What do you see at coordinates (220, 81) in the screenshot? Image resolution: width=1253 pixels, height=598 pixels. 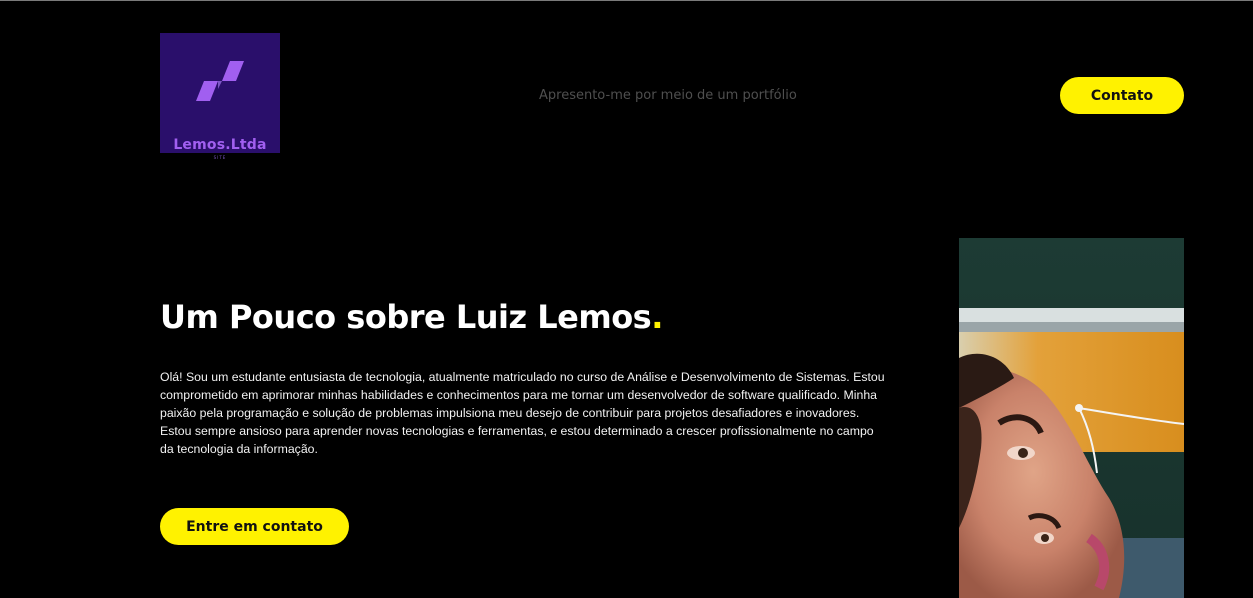 I see `lemos-logo-icon` at bounding box center [220, 81].